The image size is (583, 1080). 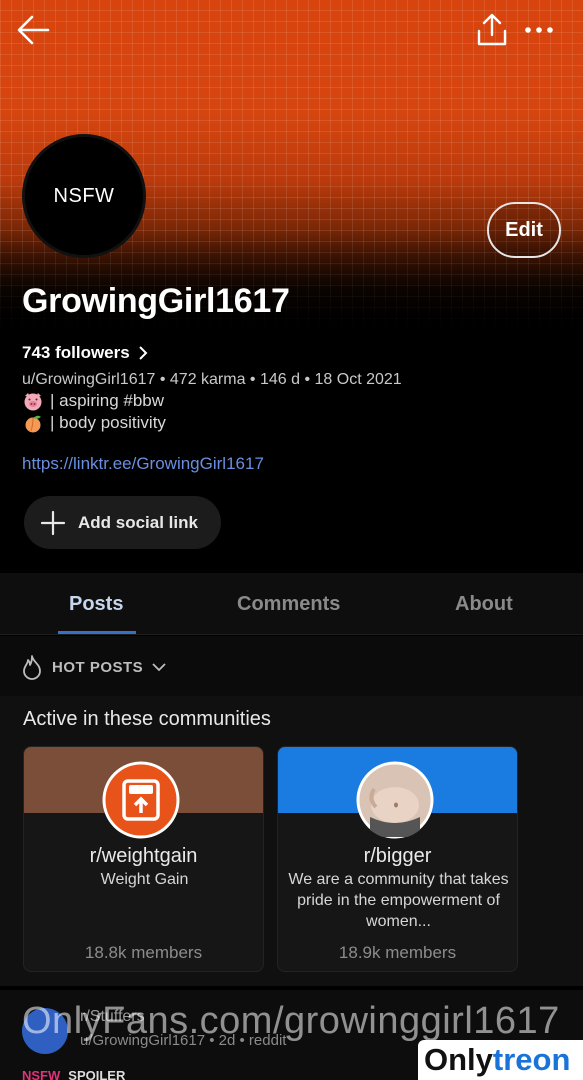 I want to click on brand-text-a: Only, so click(x=458, y=1059).